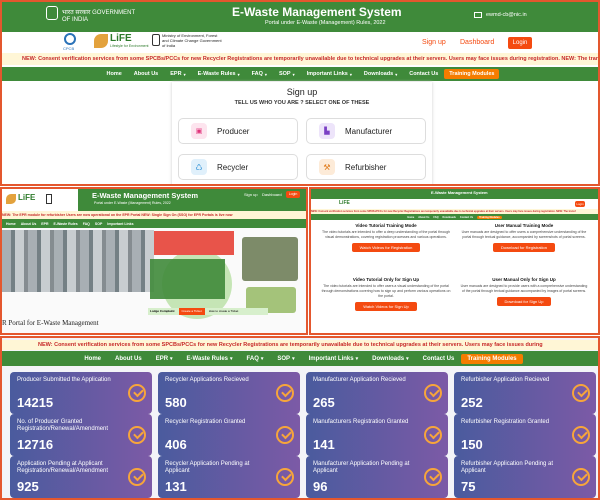  What do you see at coordinates (472, 74) in the screenshot?
I see `nav-training: Training Modules` at bounding box center [472, 74].